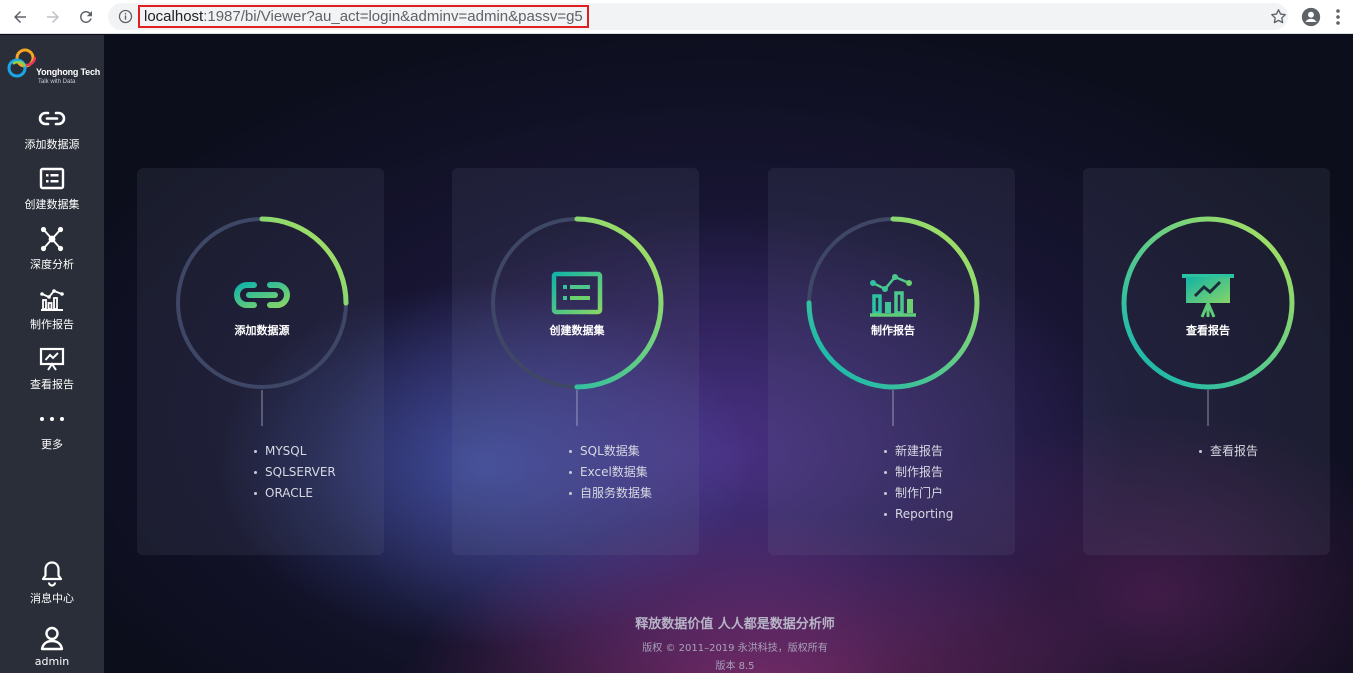 The width and height of the screenshot is (1353, 673). I want to click on card-title: 添加数据源, so click(262, 330).